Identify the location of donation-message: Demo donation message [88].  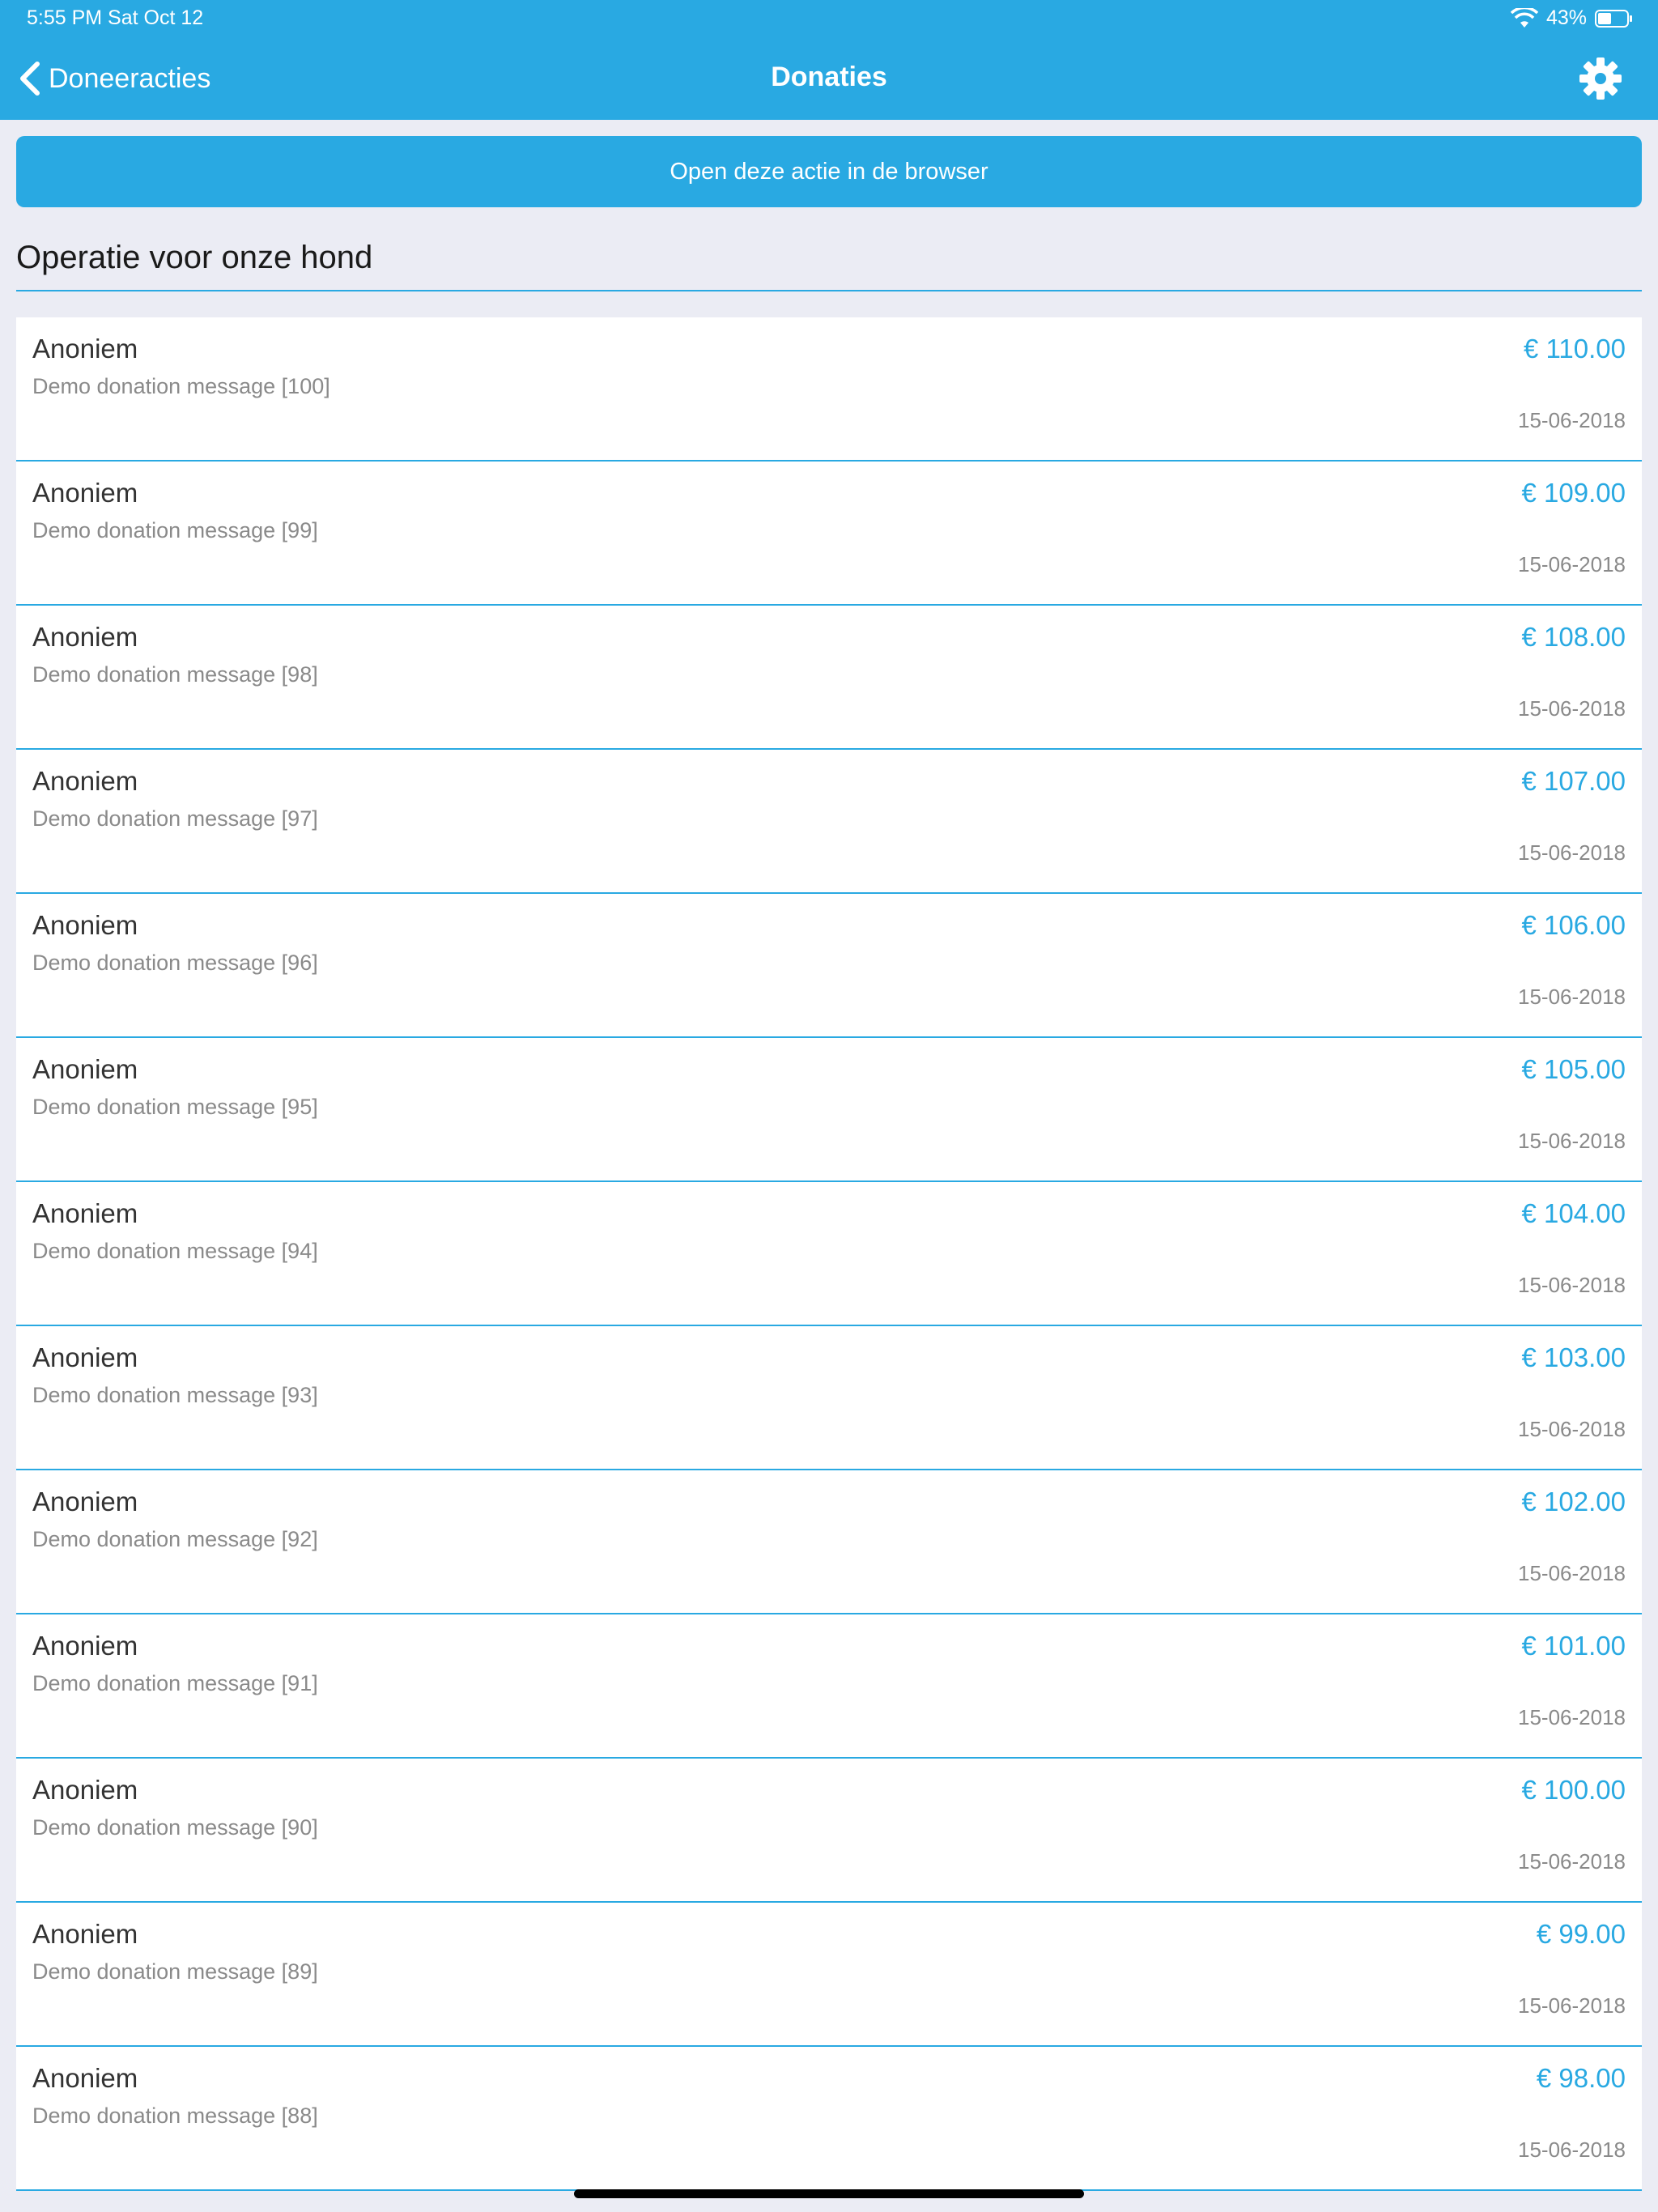
(175, 2116).